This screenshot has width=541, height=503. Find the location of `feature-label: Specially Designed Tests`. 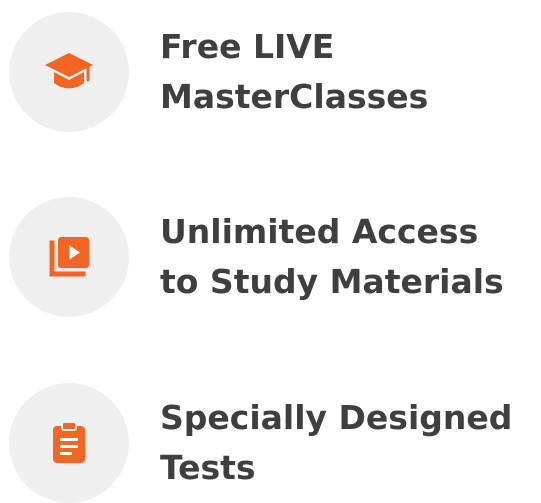

feature-label: Specially Designed Tests is located at coordinates (336, 443).